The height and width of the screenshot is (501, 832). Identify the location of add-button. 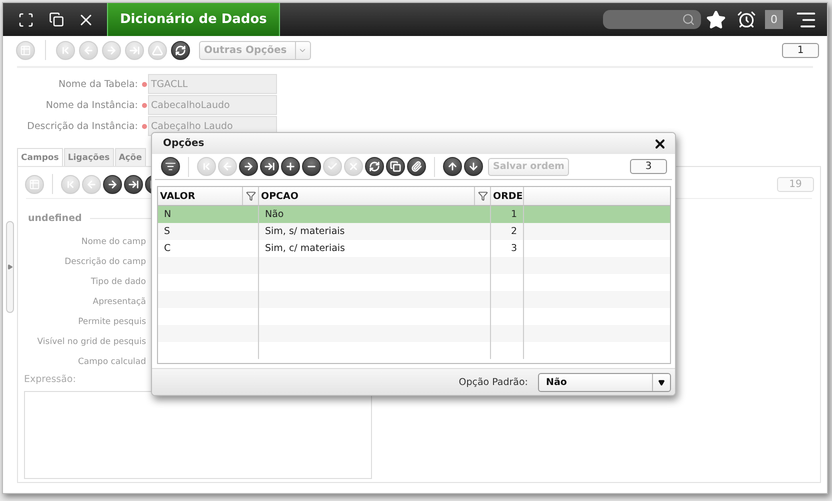
(290, 166).